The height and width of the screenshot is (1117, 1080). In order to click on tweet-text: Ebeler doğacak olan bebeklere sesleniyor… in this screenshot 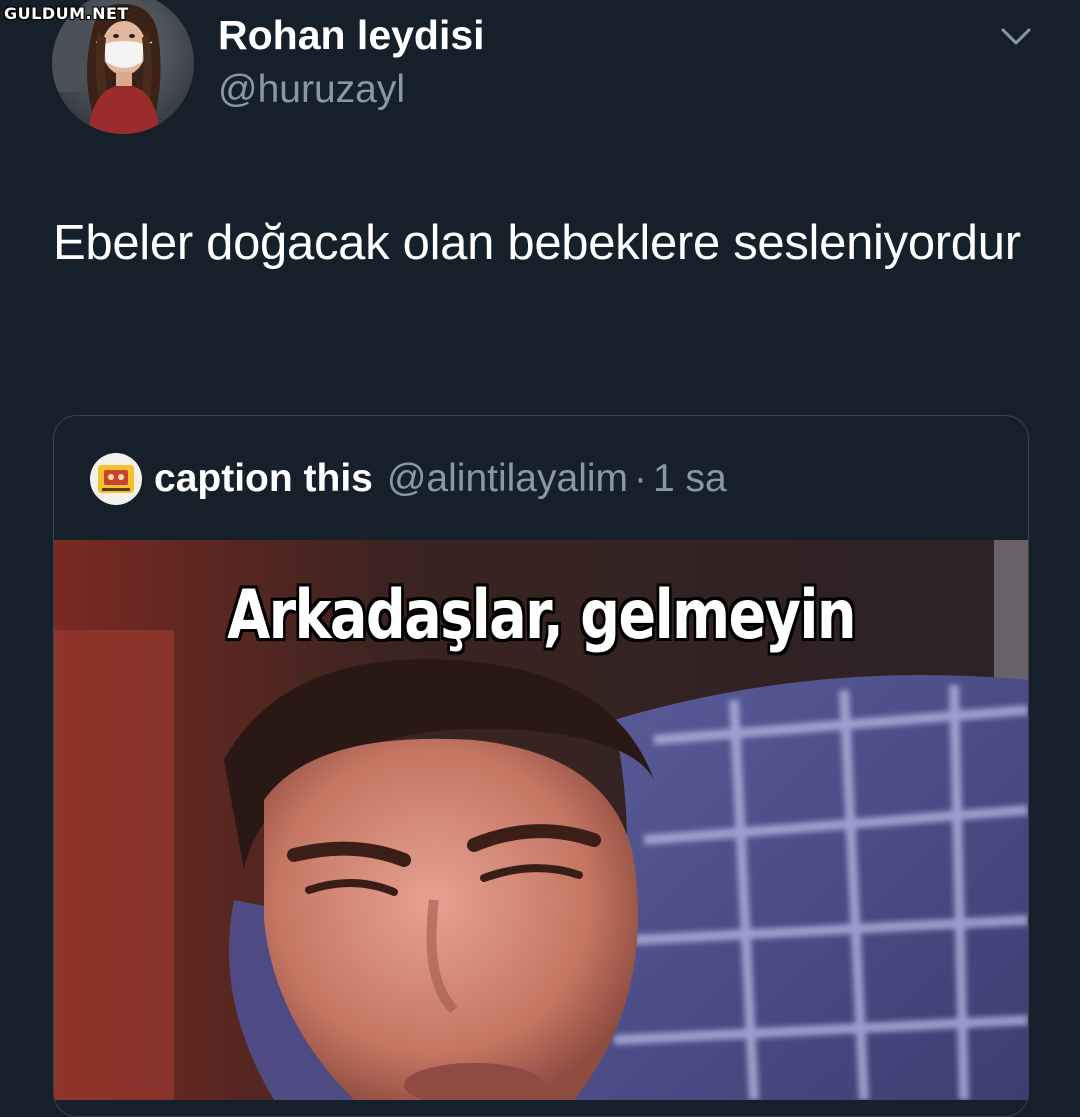, I will do `click(537, 243)`.